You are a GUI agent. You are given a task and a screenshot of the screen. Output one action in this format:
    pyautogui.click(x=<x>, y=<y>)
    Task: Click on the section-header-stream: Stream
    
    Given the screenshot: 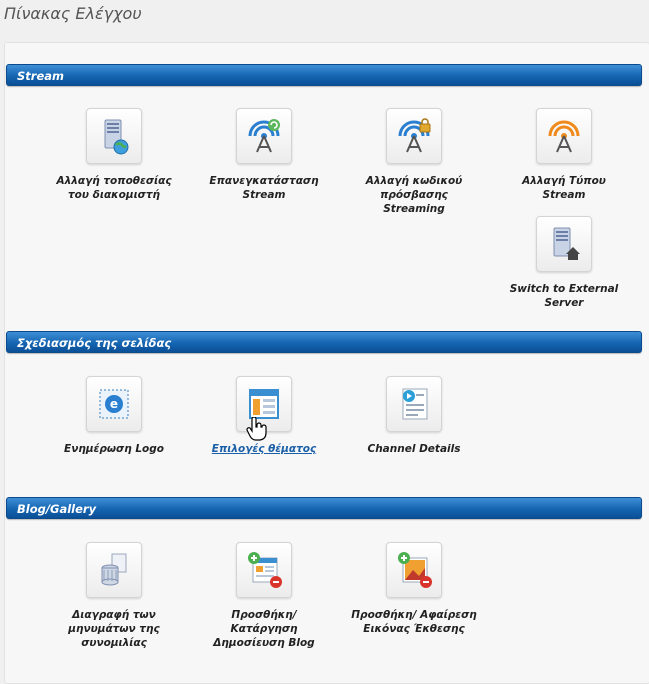 What is the action you would take?
    pyautogui.click(x=324, y=75)
    